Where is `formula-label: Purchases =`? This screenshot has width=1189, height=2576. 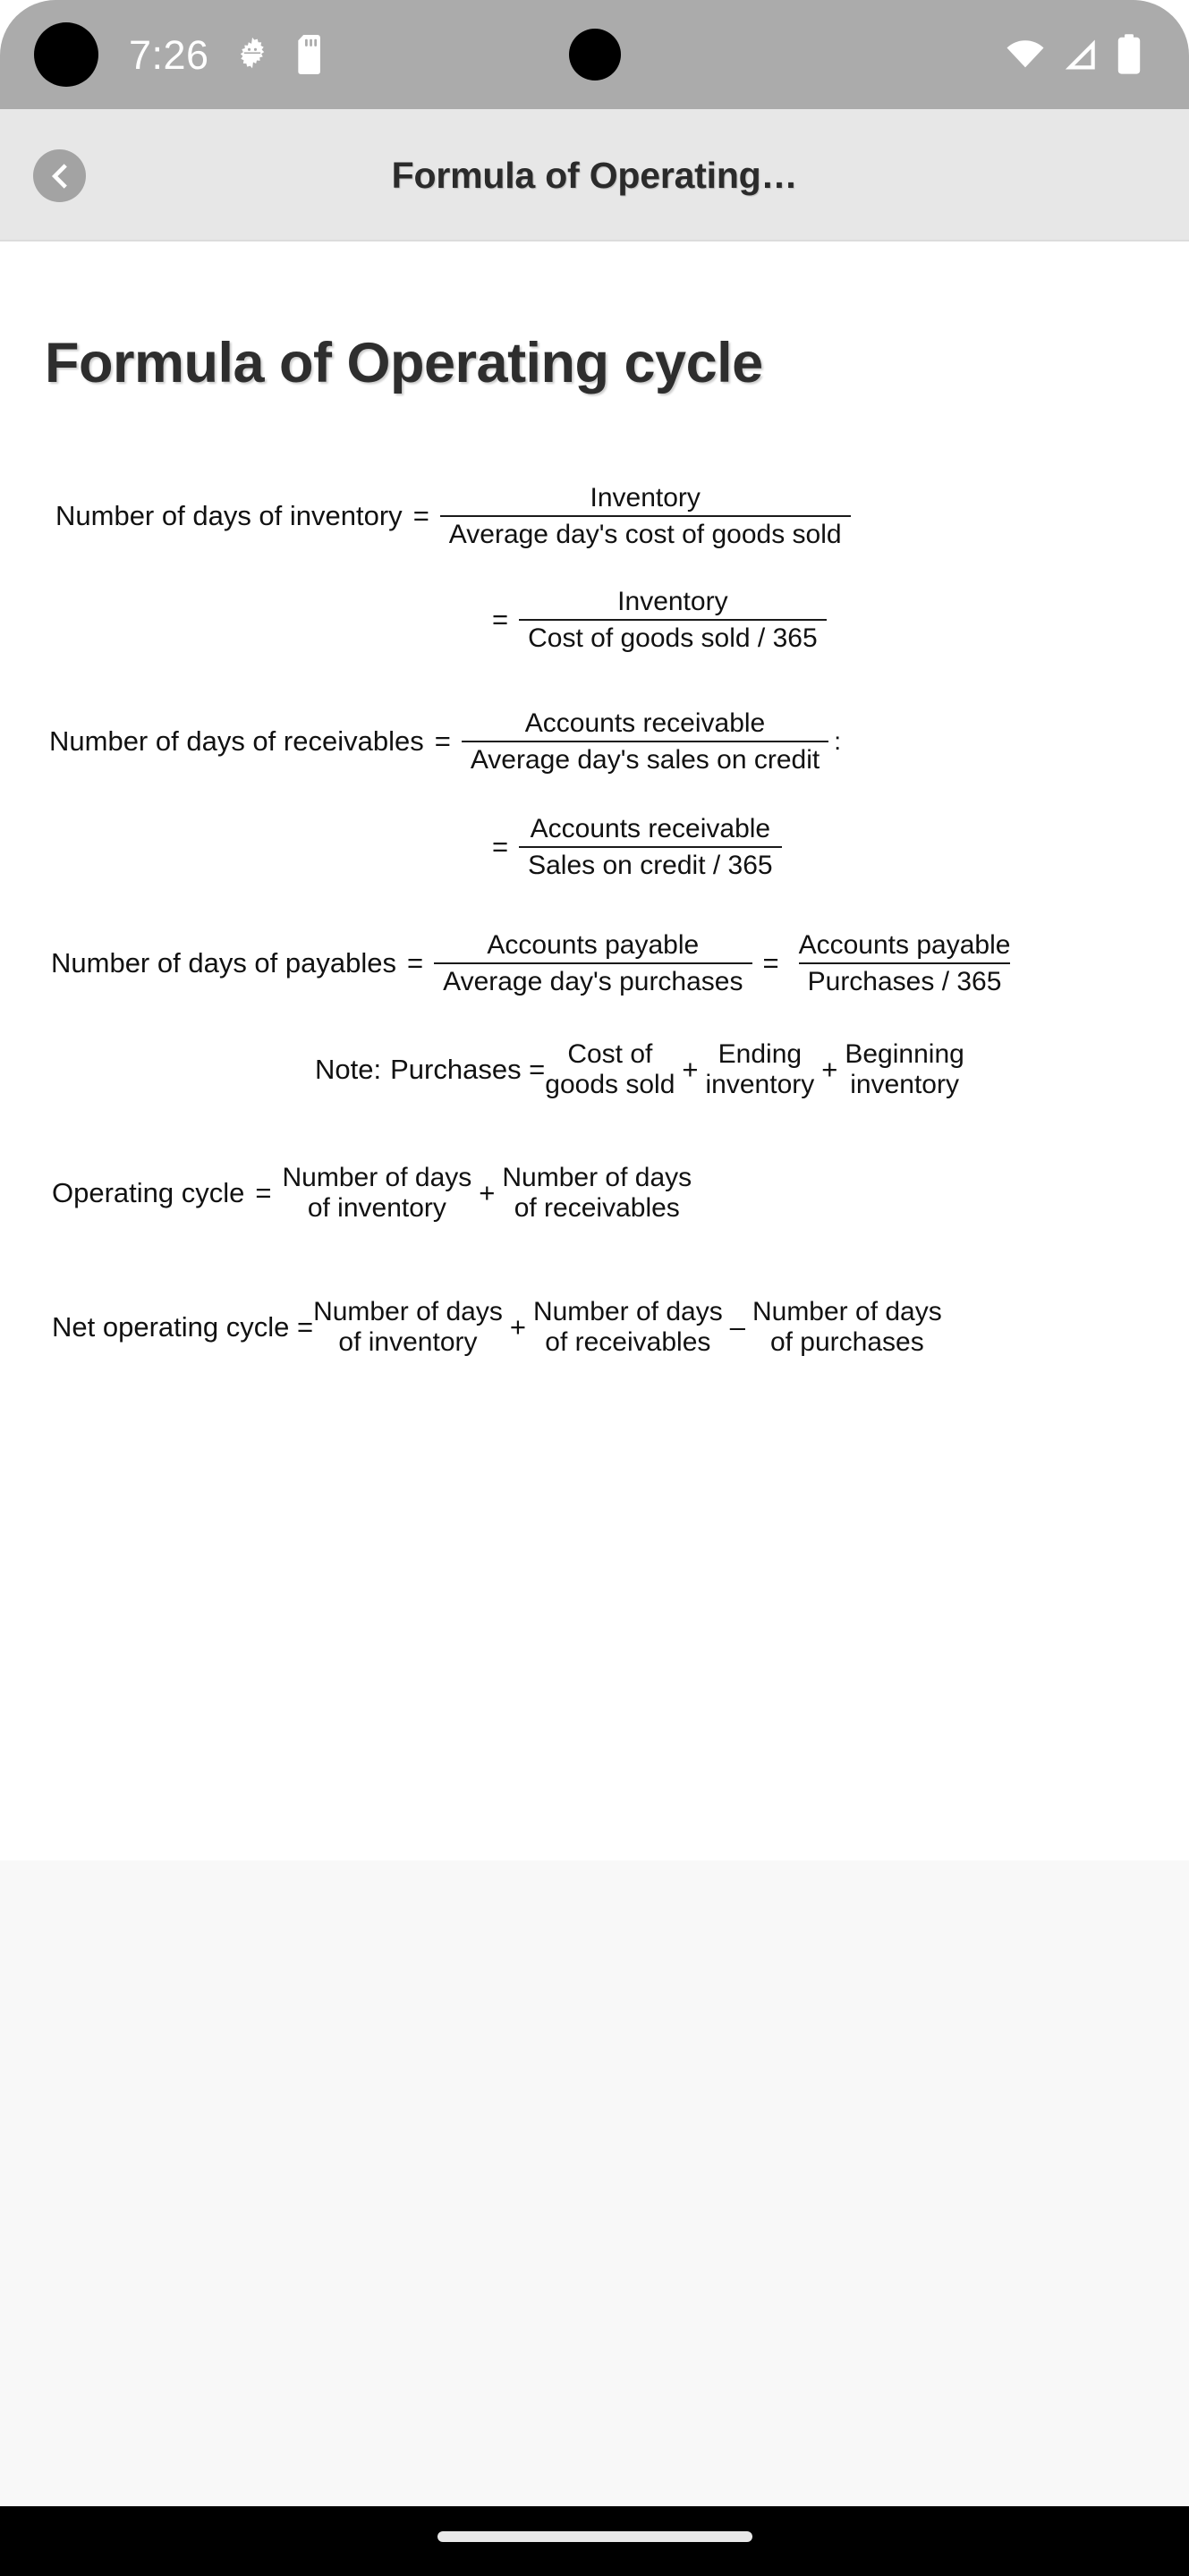 formula-label: Purchases = is located at coordinates (468, 1070).